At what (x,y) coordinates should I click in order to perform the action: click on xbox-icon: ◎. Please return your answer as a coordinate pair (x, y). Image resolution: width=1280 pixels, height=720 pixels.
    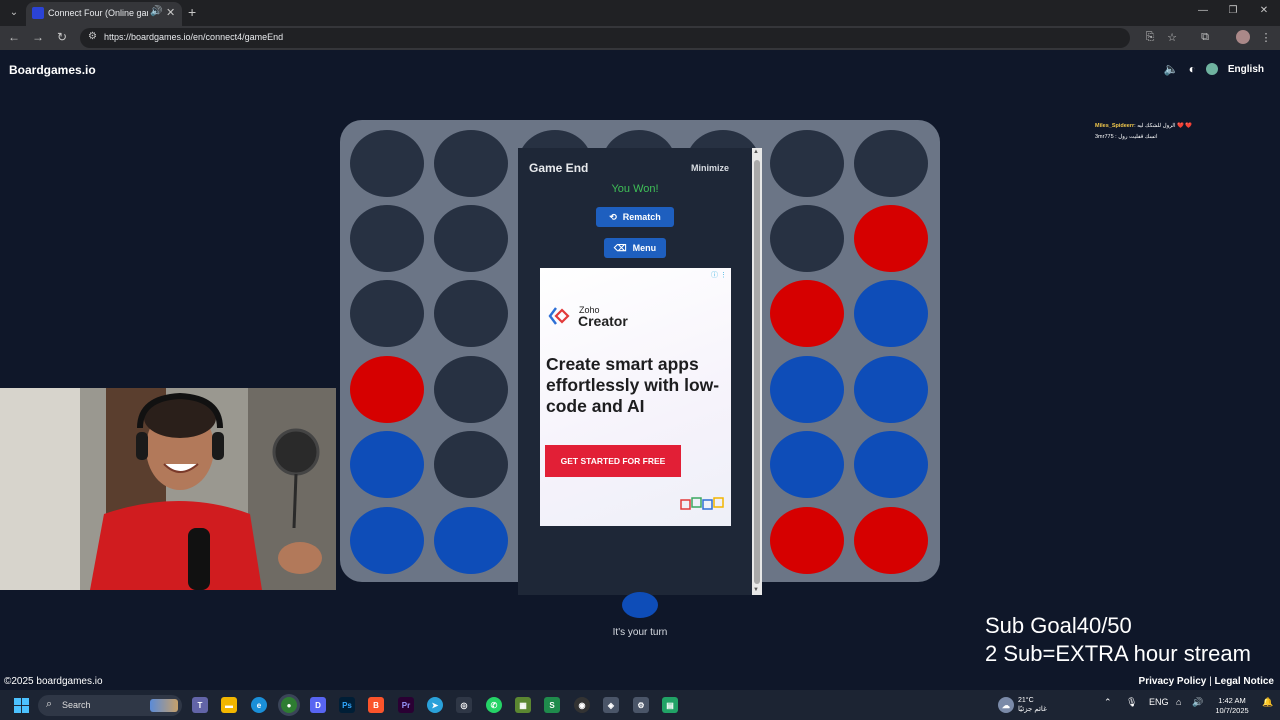
    Looking at the image, I should click on (464, 705).